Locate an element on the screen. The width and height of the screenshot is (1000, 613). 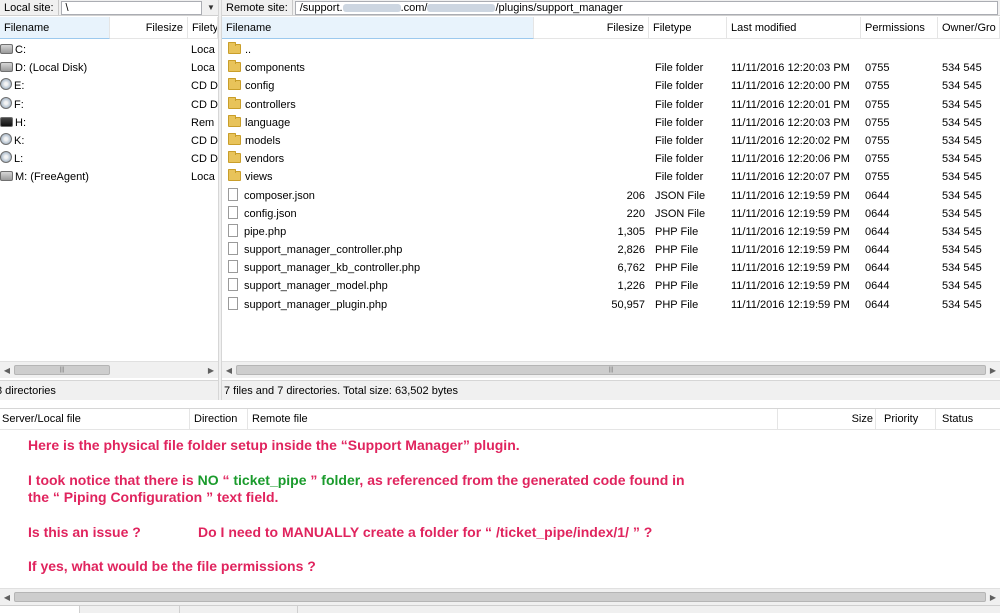
local-horizontal-scrollbar: ◀ ||| ▶ is located at coordinates (109, 369).